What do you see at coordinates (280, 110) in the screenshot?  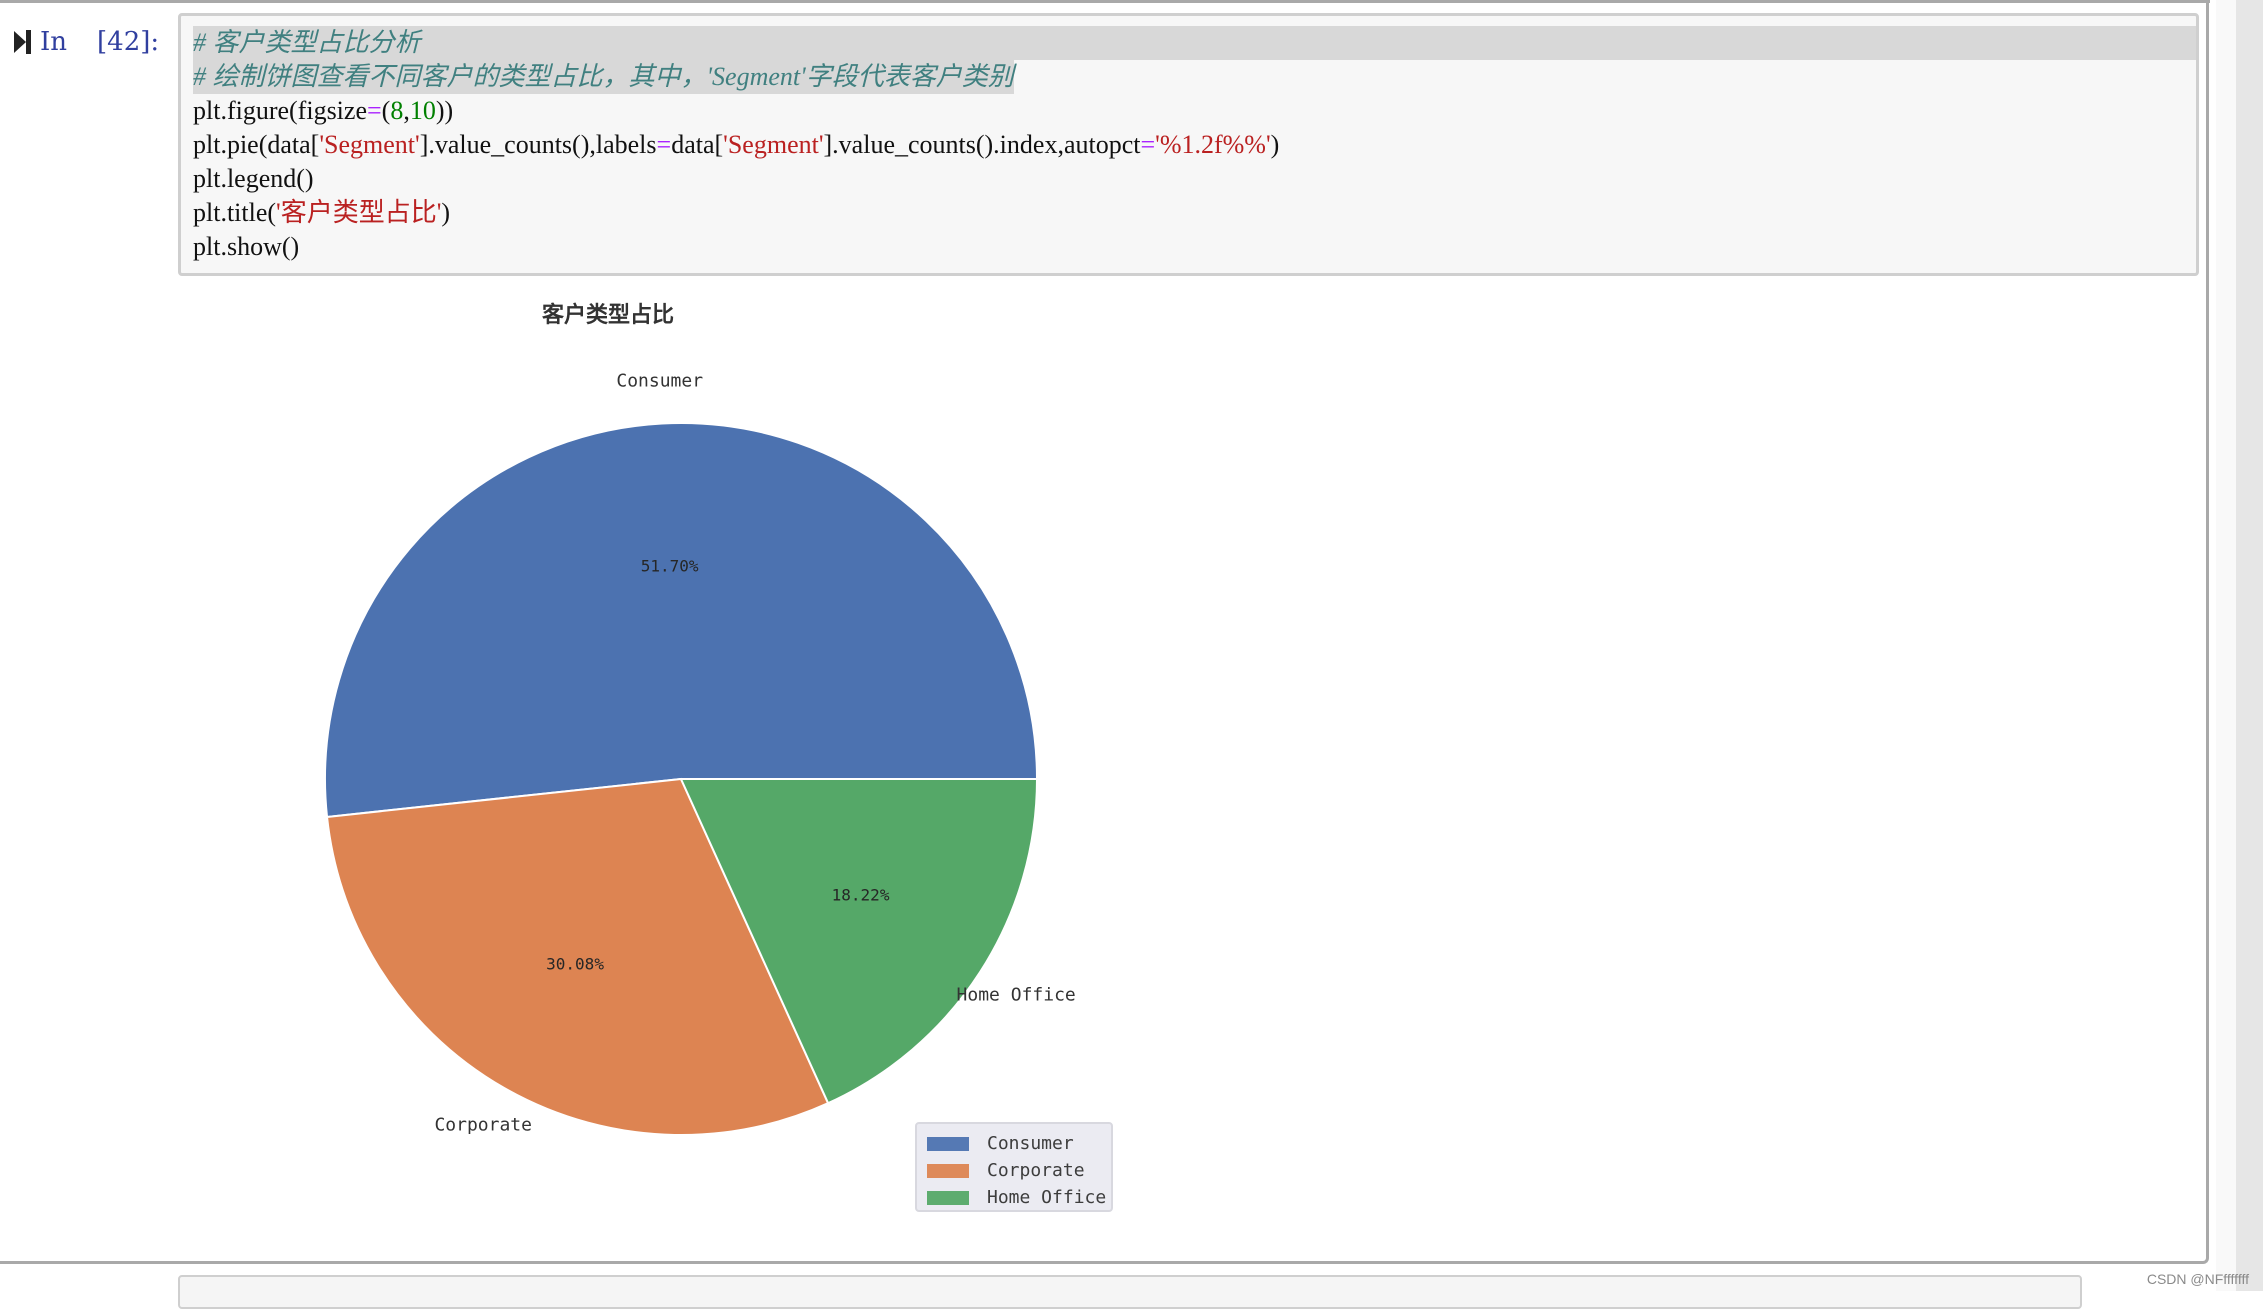 I see `code-token: plt.figure(figsize` at bounding box center [280, 110].